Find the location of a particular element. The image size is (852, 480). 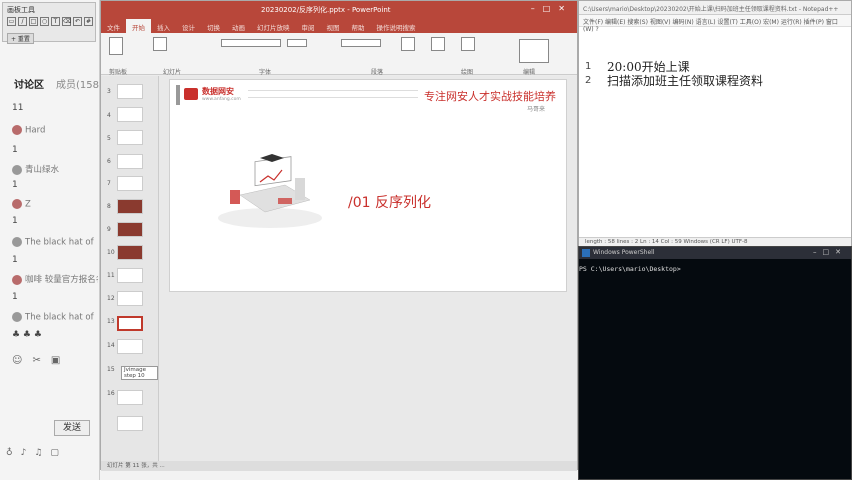

message-text: ♣ ♣ ♣ is located at coordinates (27, 335).